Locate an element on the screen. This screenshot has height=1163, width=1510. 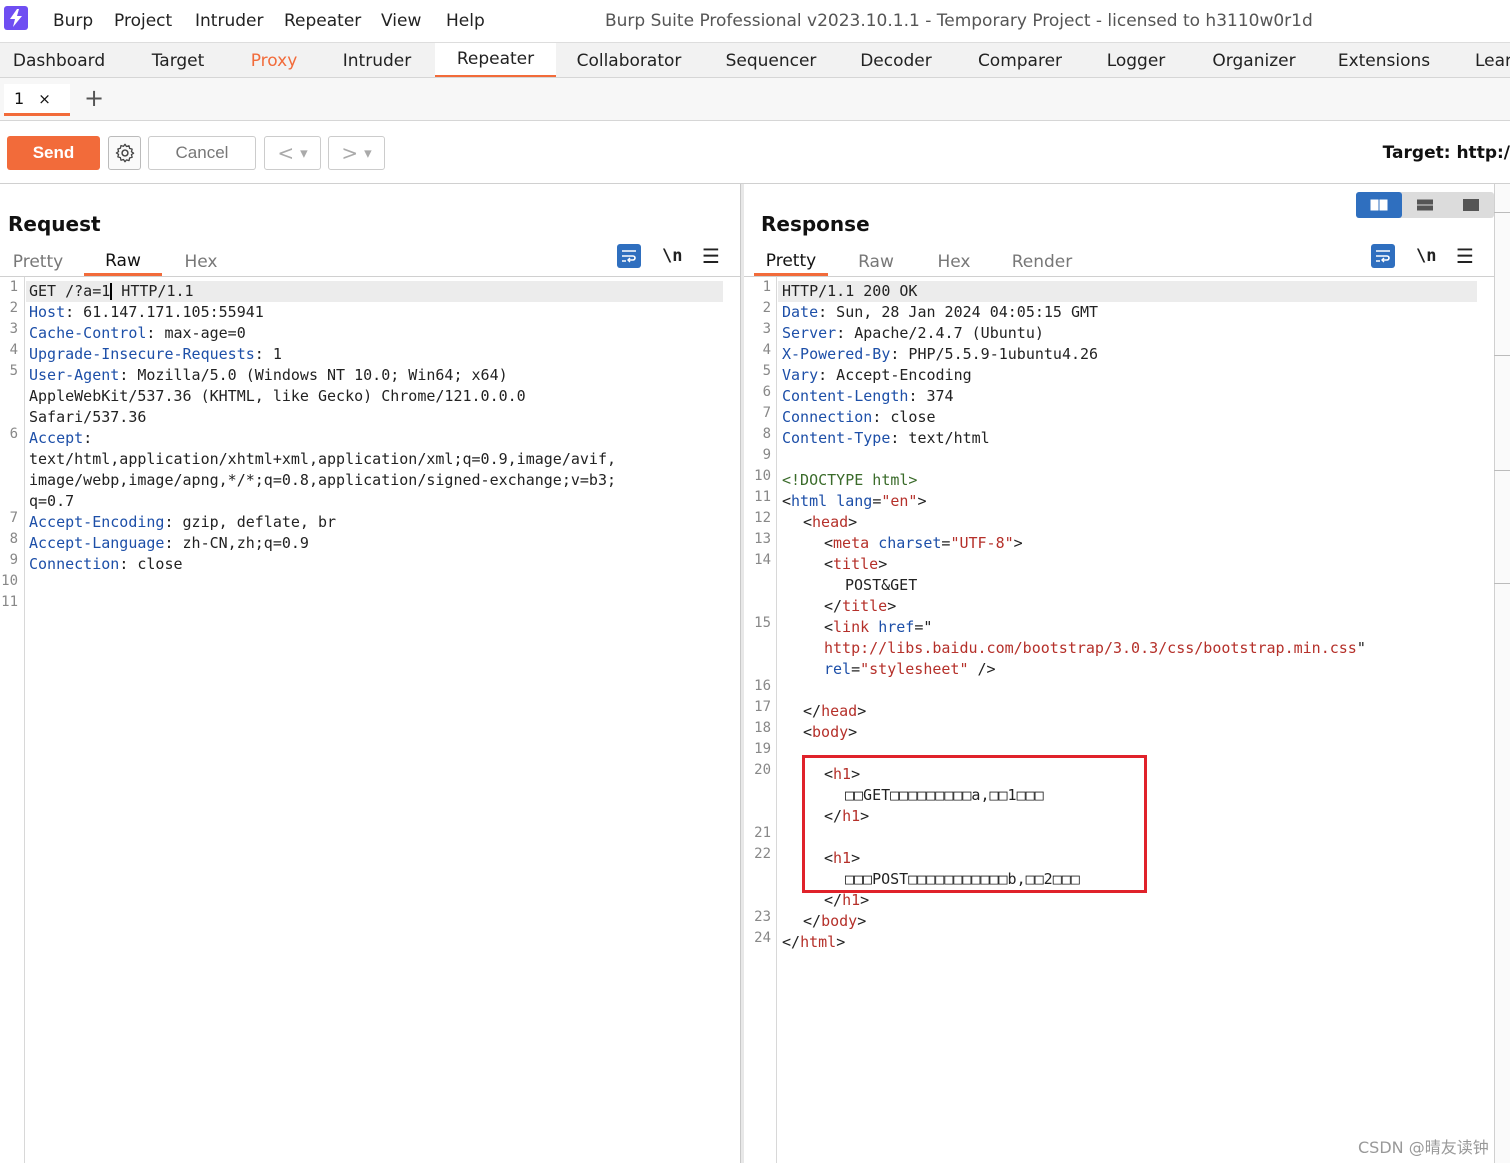
tab-target: Target is located at coordinates (178, 60).